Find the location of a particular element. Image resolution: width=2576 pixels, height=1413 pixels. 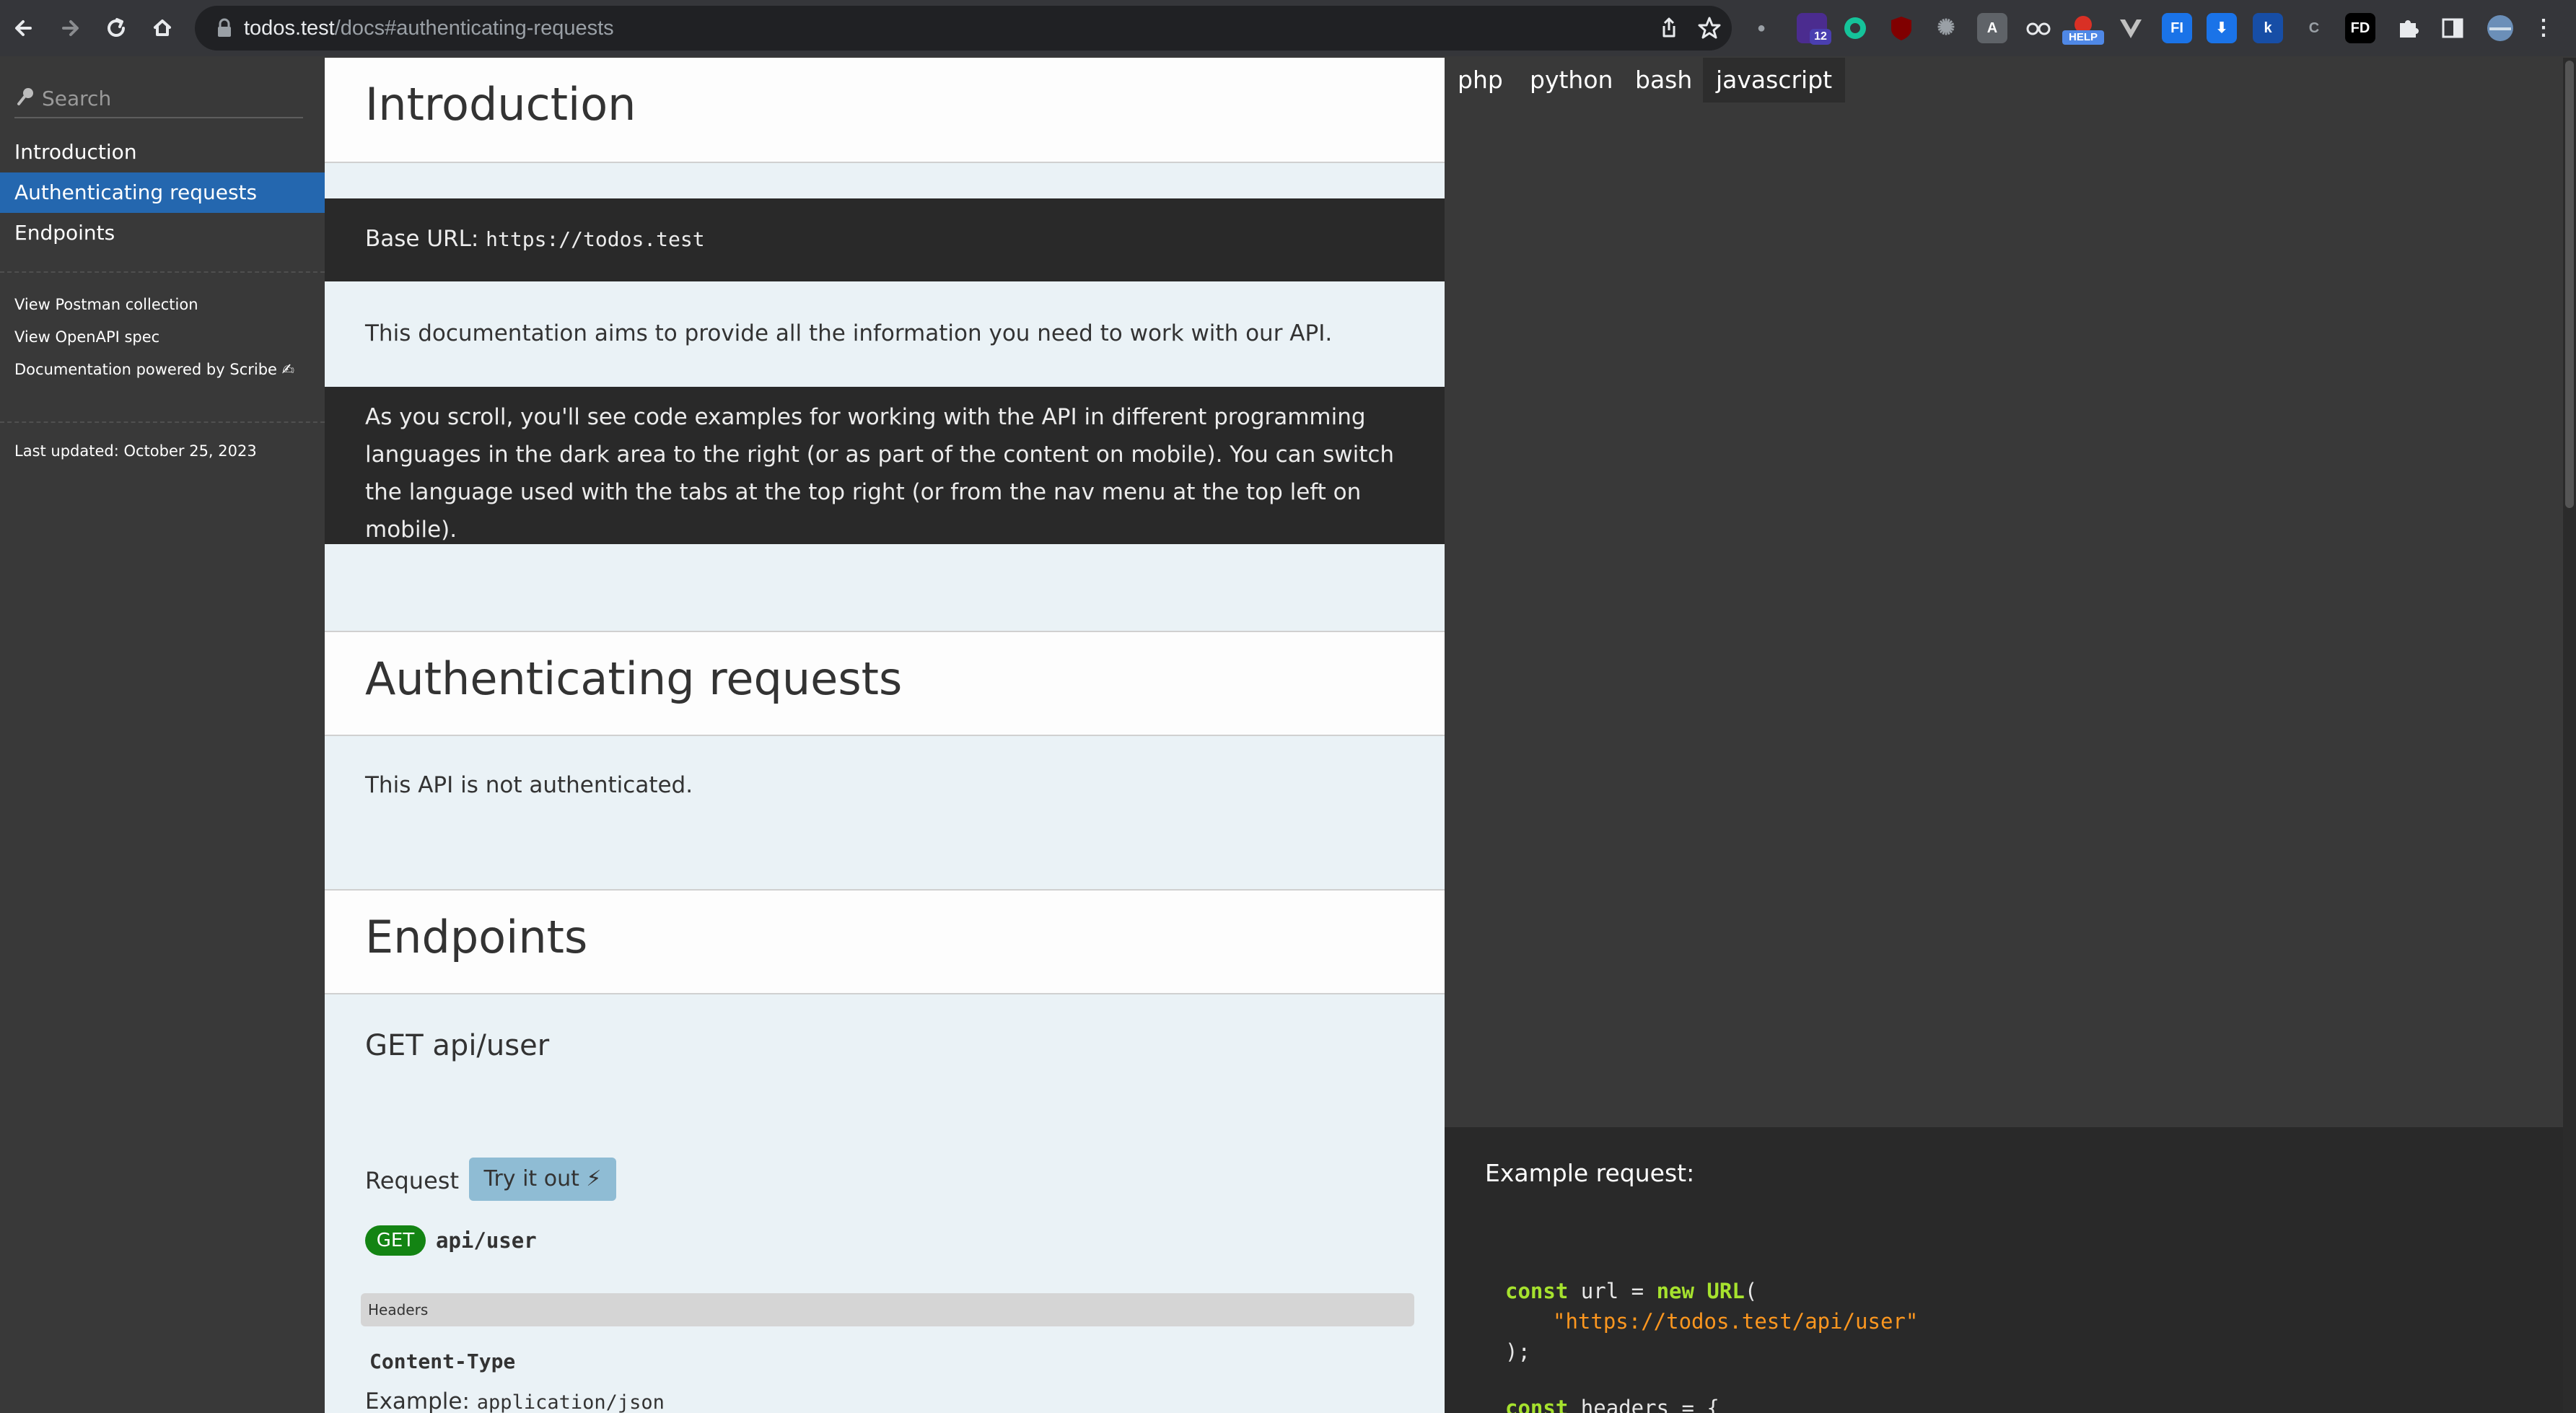

code-line-1: const url = new URL( is located at coordinates (1631, 1291).